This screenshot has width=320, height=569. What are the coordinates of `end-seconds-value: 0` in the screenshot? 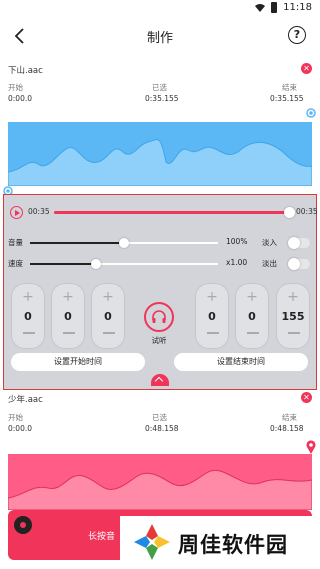 It's located at (252, 316).